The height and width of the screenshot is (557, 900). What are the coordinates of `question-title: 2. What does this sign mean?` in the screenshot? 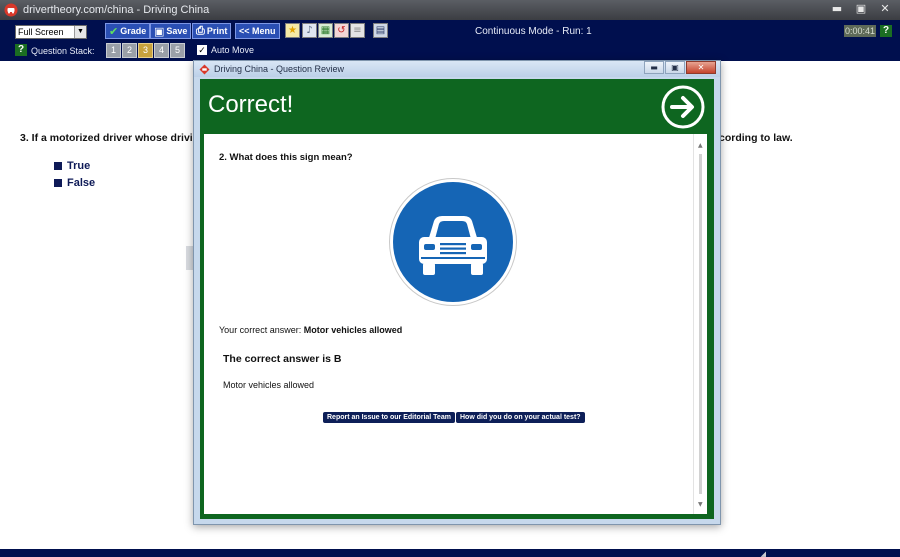 It's located at (286, 157).